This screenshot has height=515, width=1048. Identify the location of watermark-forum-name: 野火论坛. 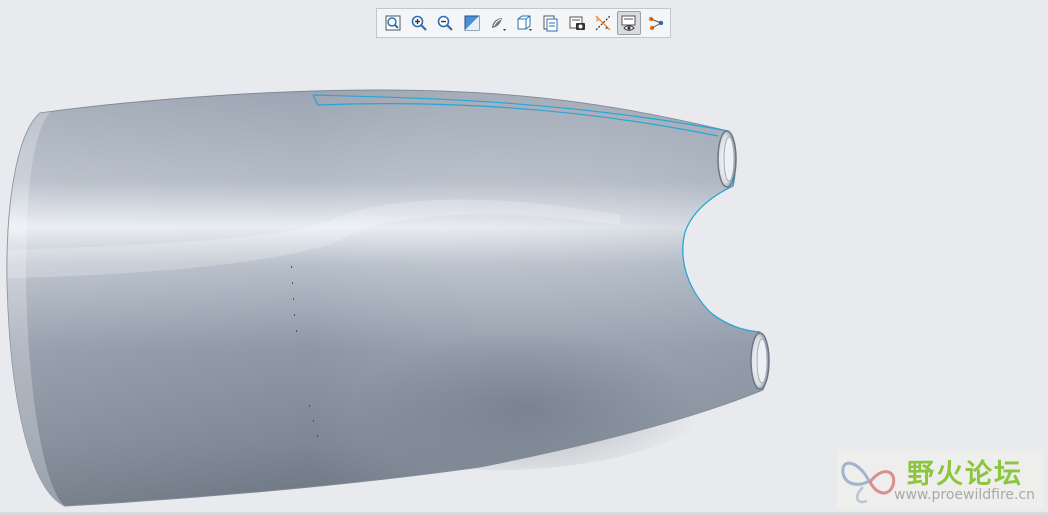
(965, 474).